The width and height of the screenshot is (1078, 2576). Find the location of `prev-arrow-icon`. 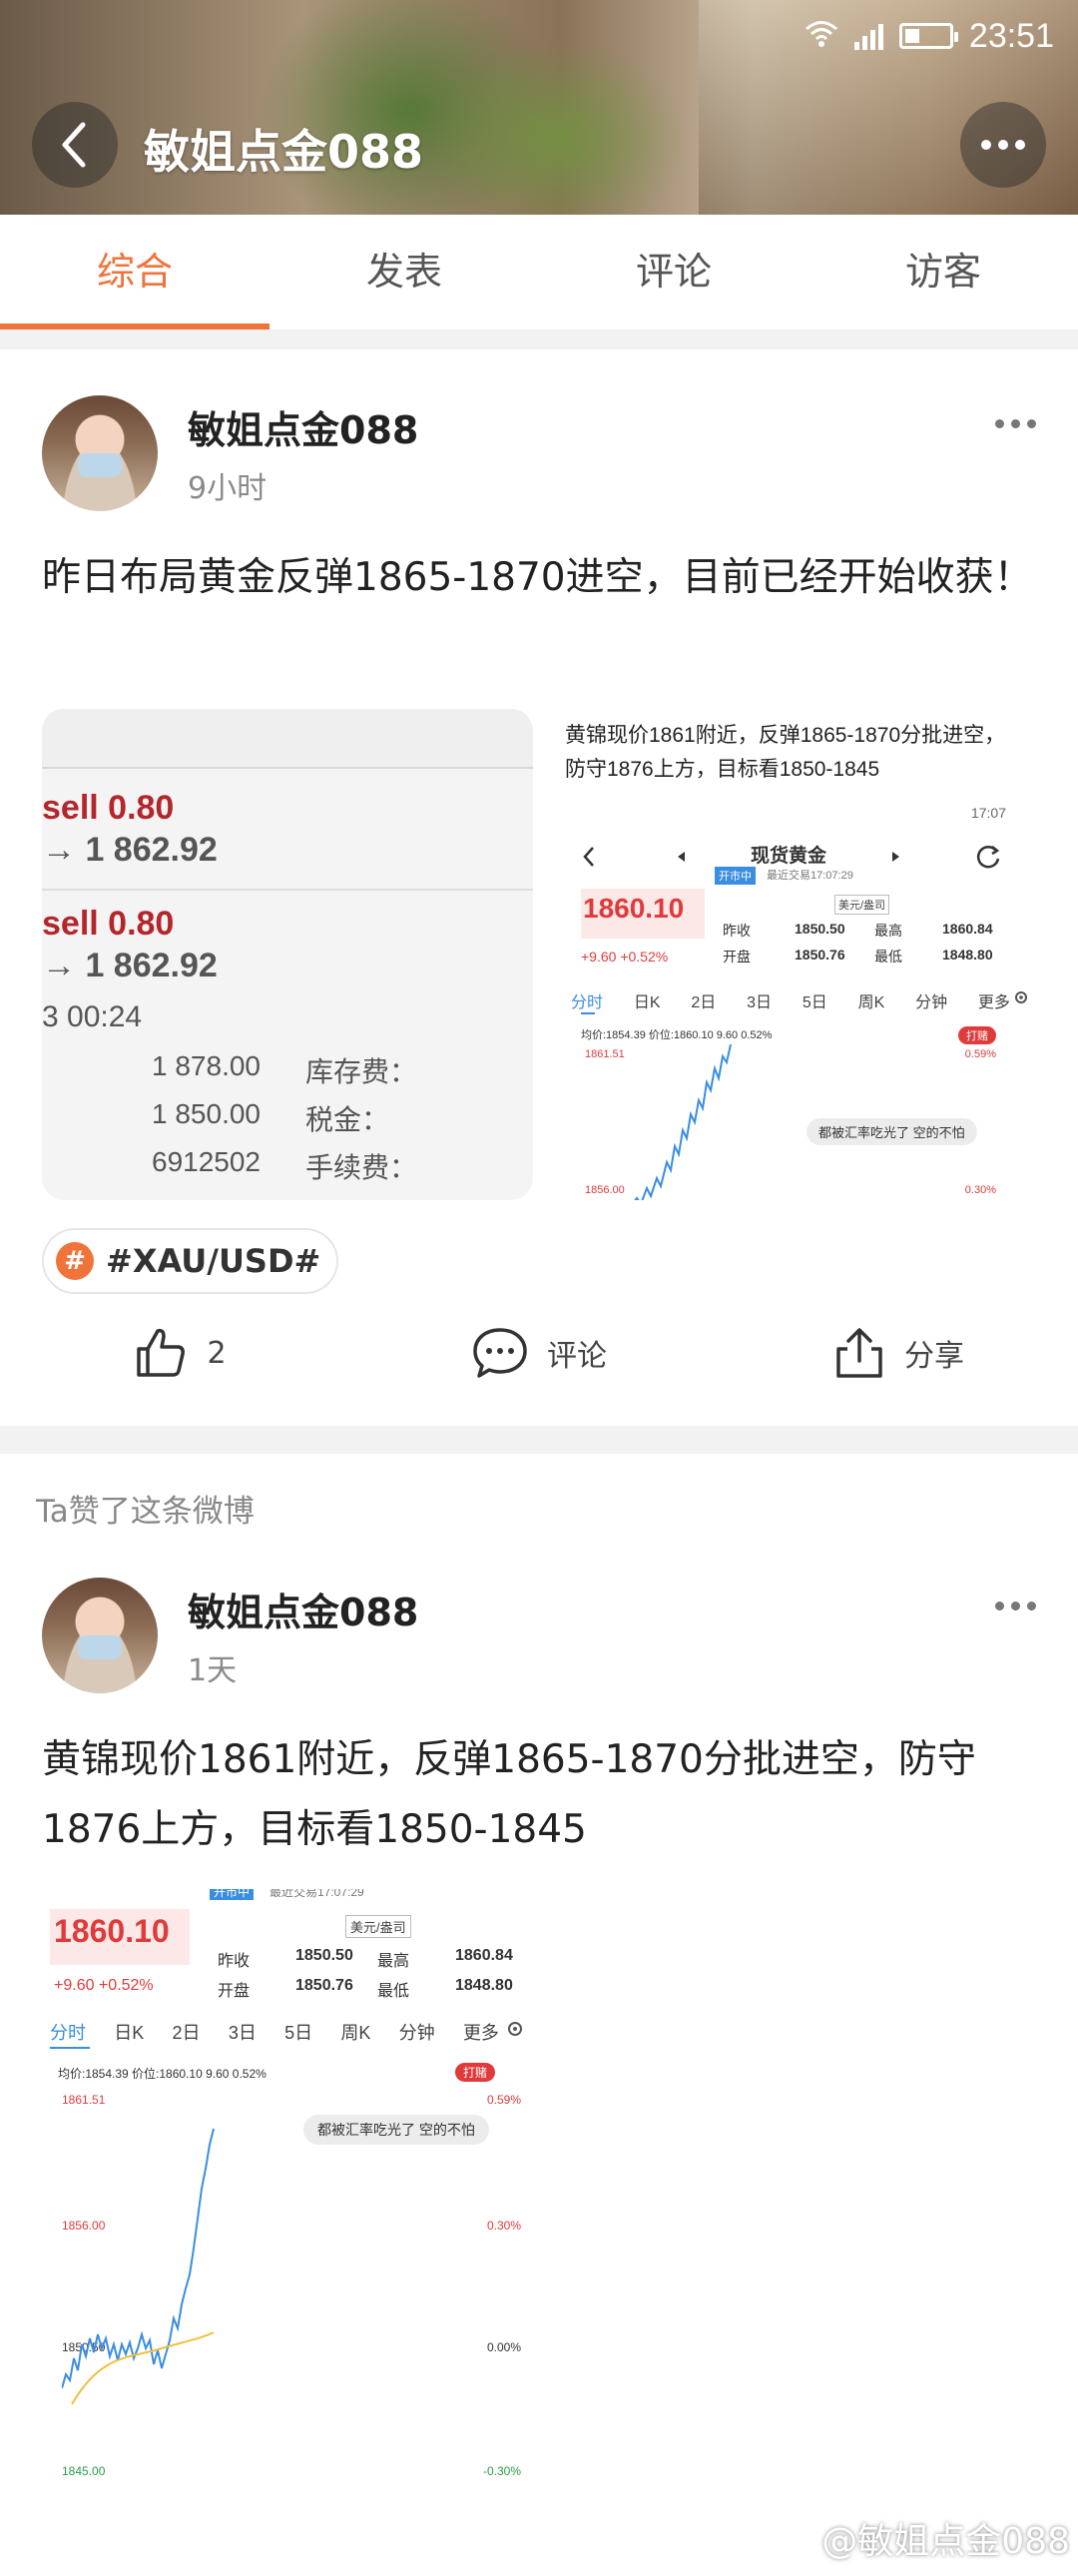

prev-arrow-icon is located at coordinates (682, 857).